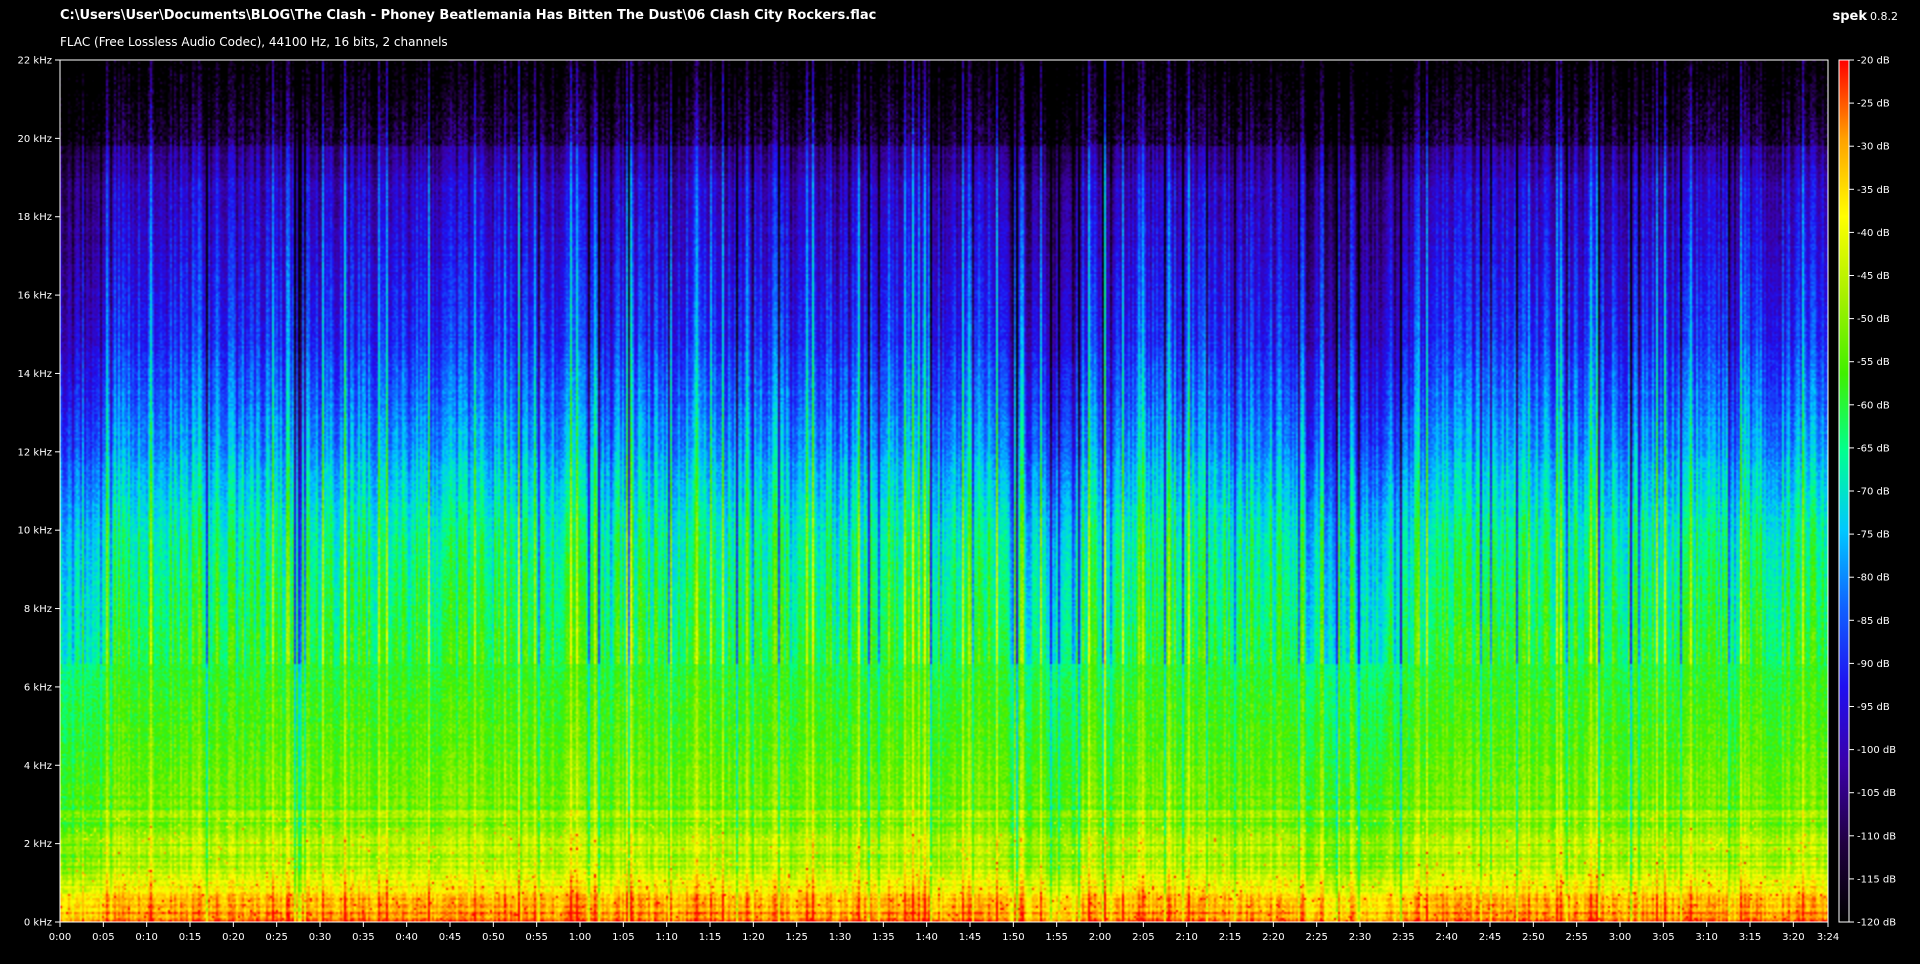 The width and height of the screenshot is (1920, 964). I want to click on time-tick-label: 2:15, so click(1230, 937).